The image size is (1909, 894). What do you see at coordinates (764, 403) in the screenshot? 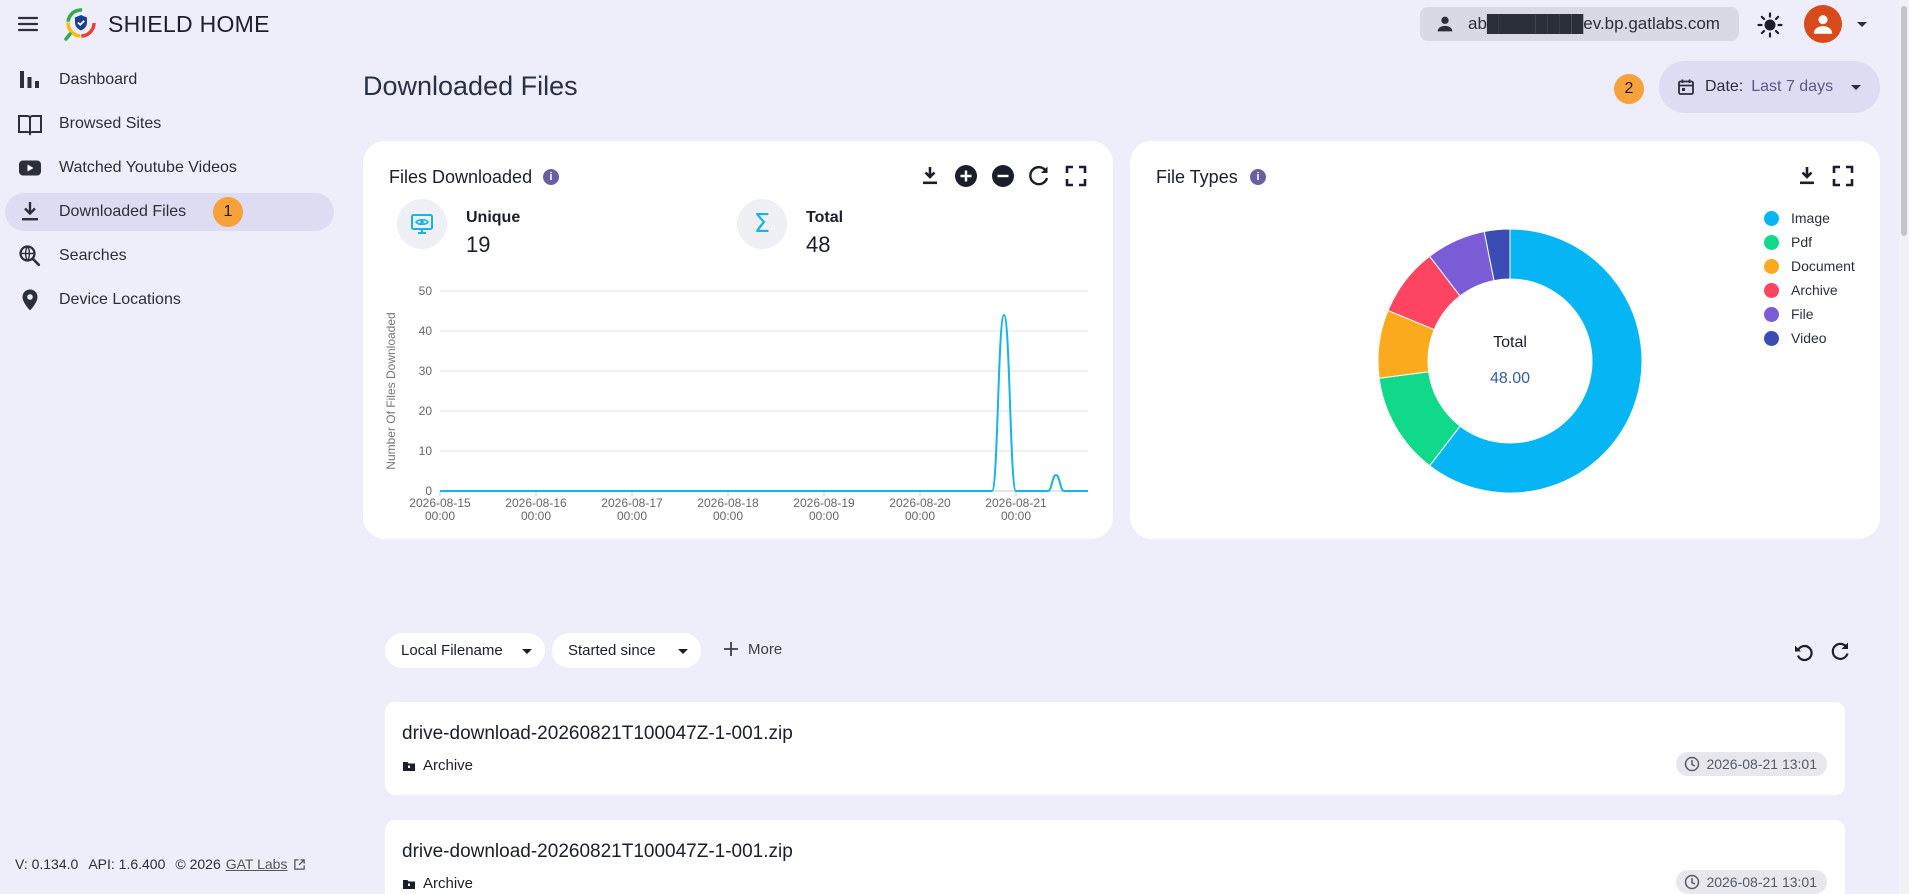
I see `series-line` at bounding box center [764, 403].